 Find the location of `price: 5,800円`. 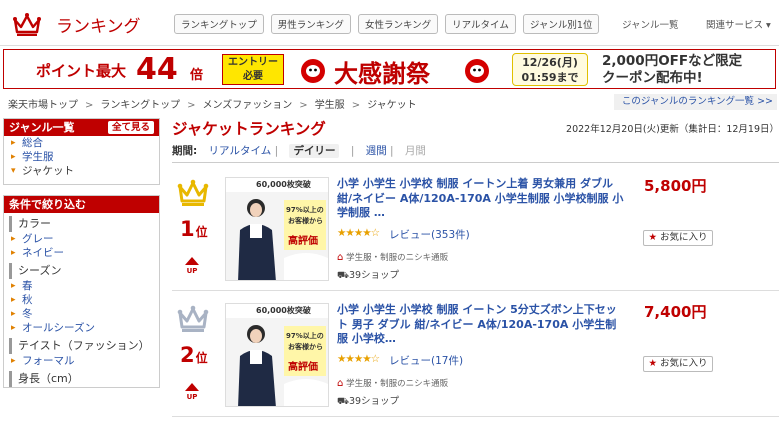

price: 5,800円 is located at coordinates (675, 186).